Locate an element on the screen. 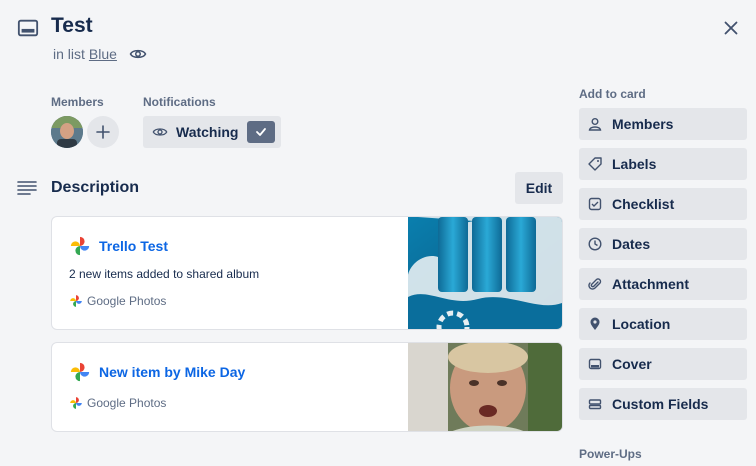 The width and height of the screenshot is (756, 466). cover-icon is located at coordinates (595, 364).